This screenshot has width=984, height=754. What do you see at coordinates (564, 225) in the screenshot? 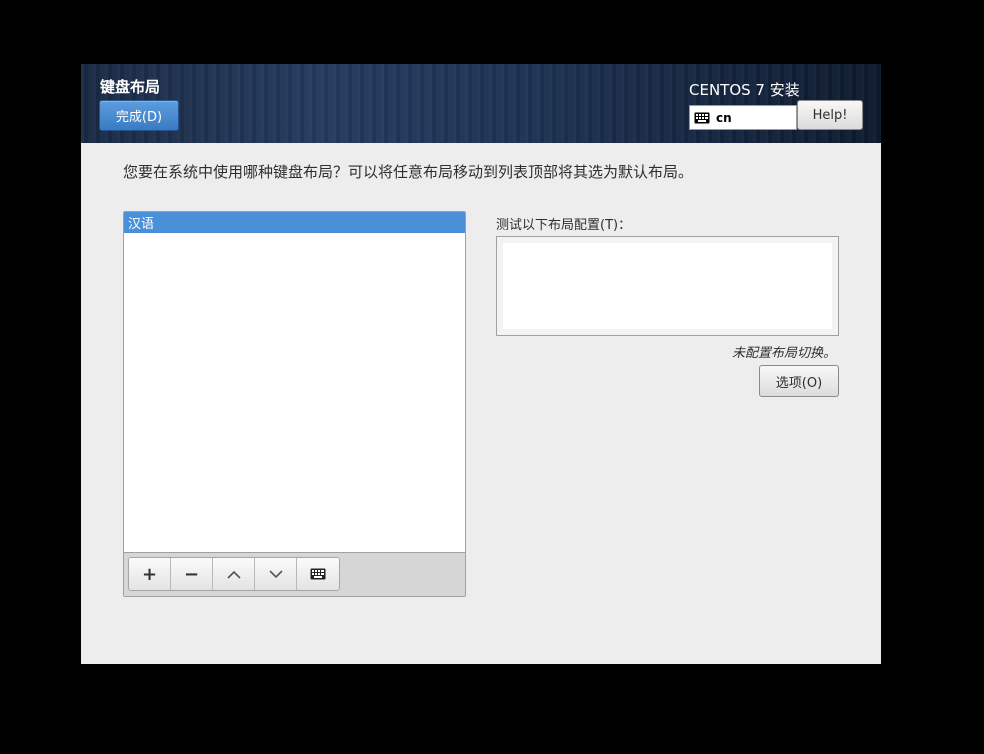
I see `test-layout-label: 测试以下布局配置(T)：` at bounding box center [564, 225].